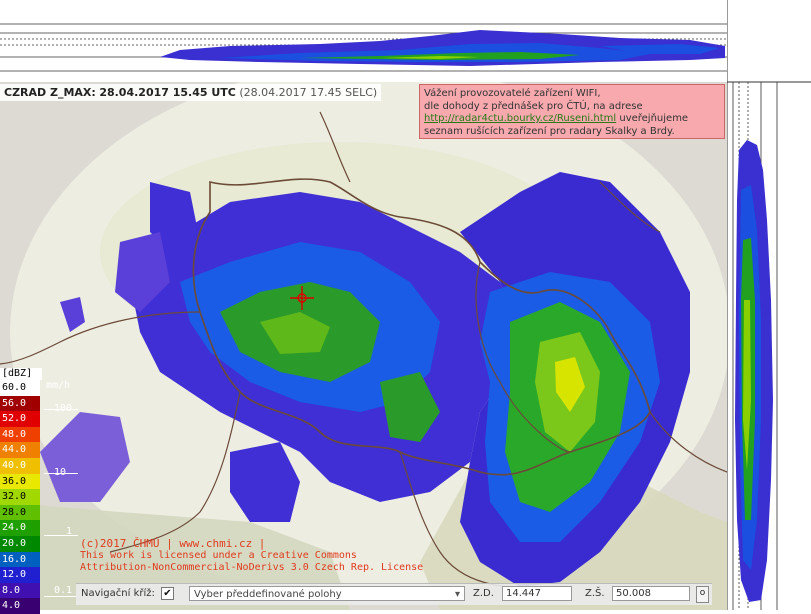 The width and height of the screenshot is (811, 614). I want to click on legend-entry: 8.0, so click(20, 590).